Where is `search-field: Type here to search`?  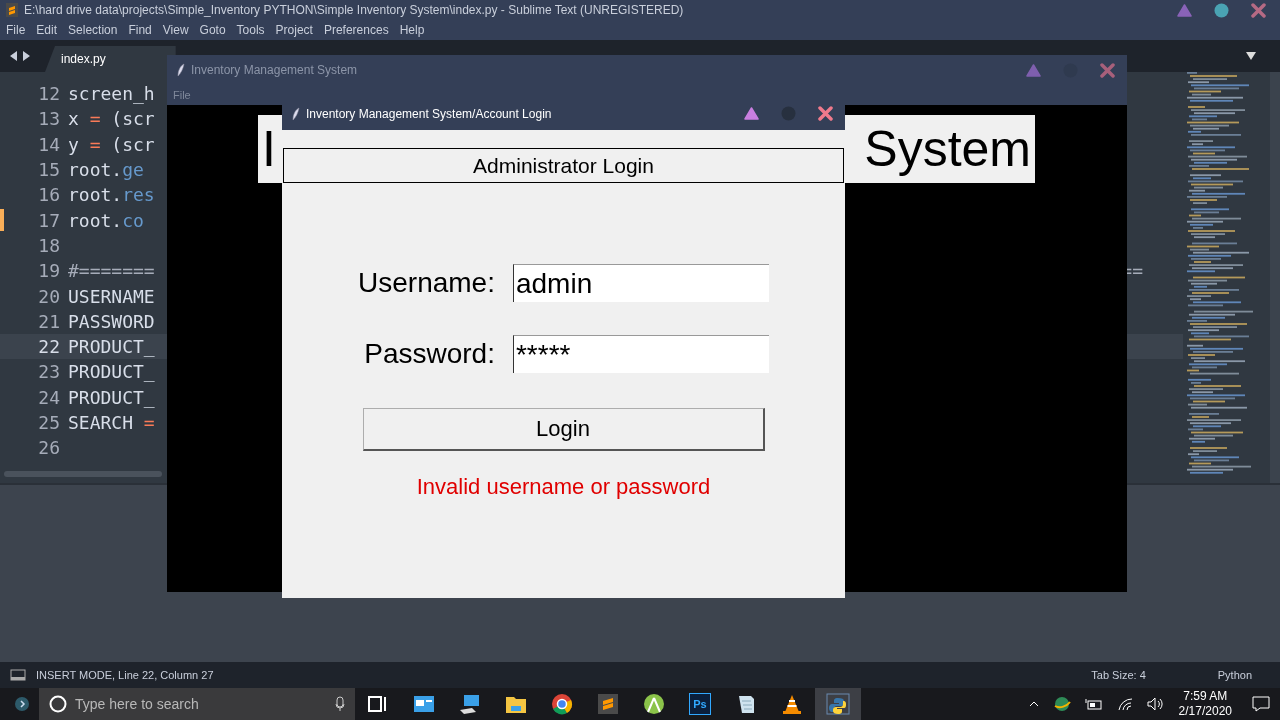 search-field: Type here to search is located at coordinates (197, 704).